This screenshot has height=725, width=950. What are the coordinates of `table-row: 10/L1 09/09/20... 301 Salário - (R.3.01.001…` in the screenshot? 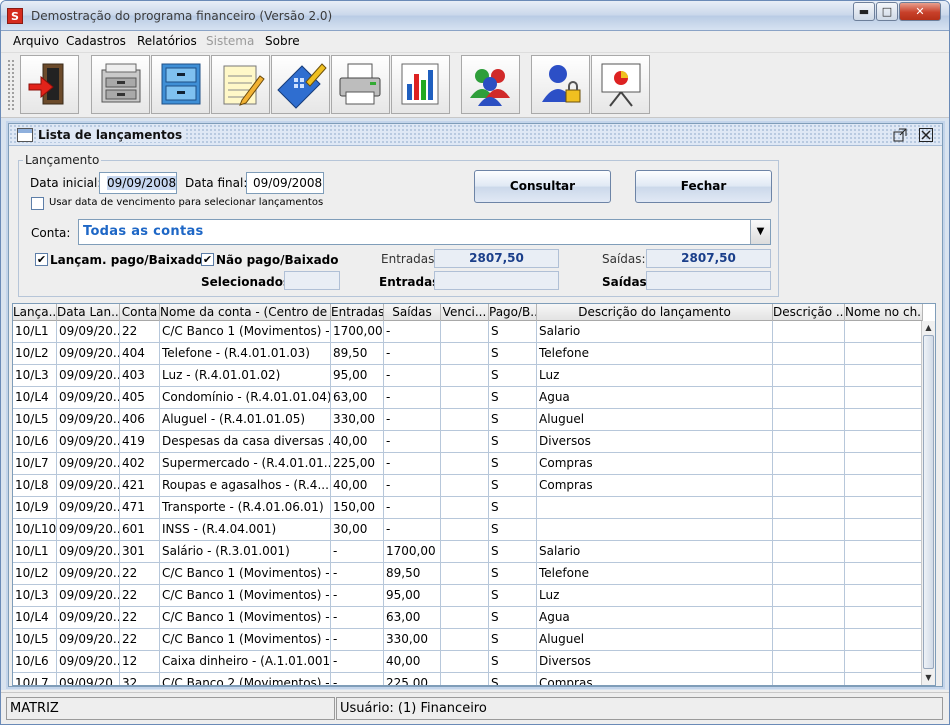 It's located at (468, 552).